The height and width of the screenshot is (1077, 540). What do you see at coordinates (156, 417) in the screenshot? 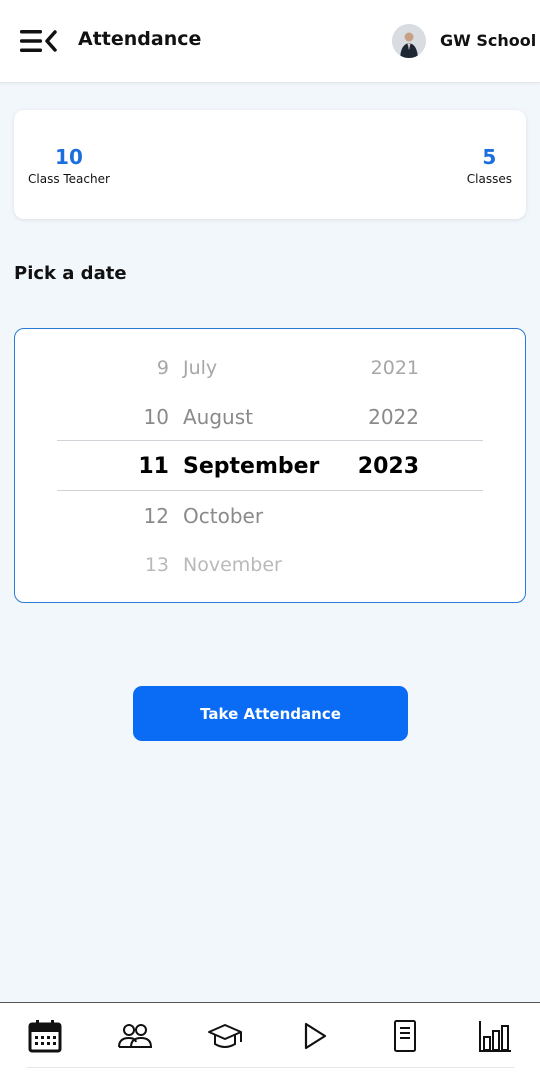
I see `picker-day: 10` at bounding box center [156, 417].